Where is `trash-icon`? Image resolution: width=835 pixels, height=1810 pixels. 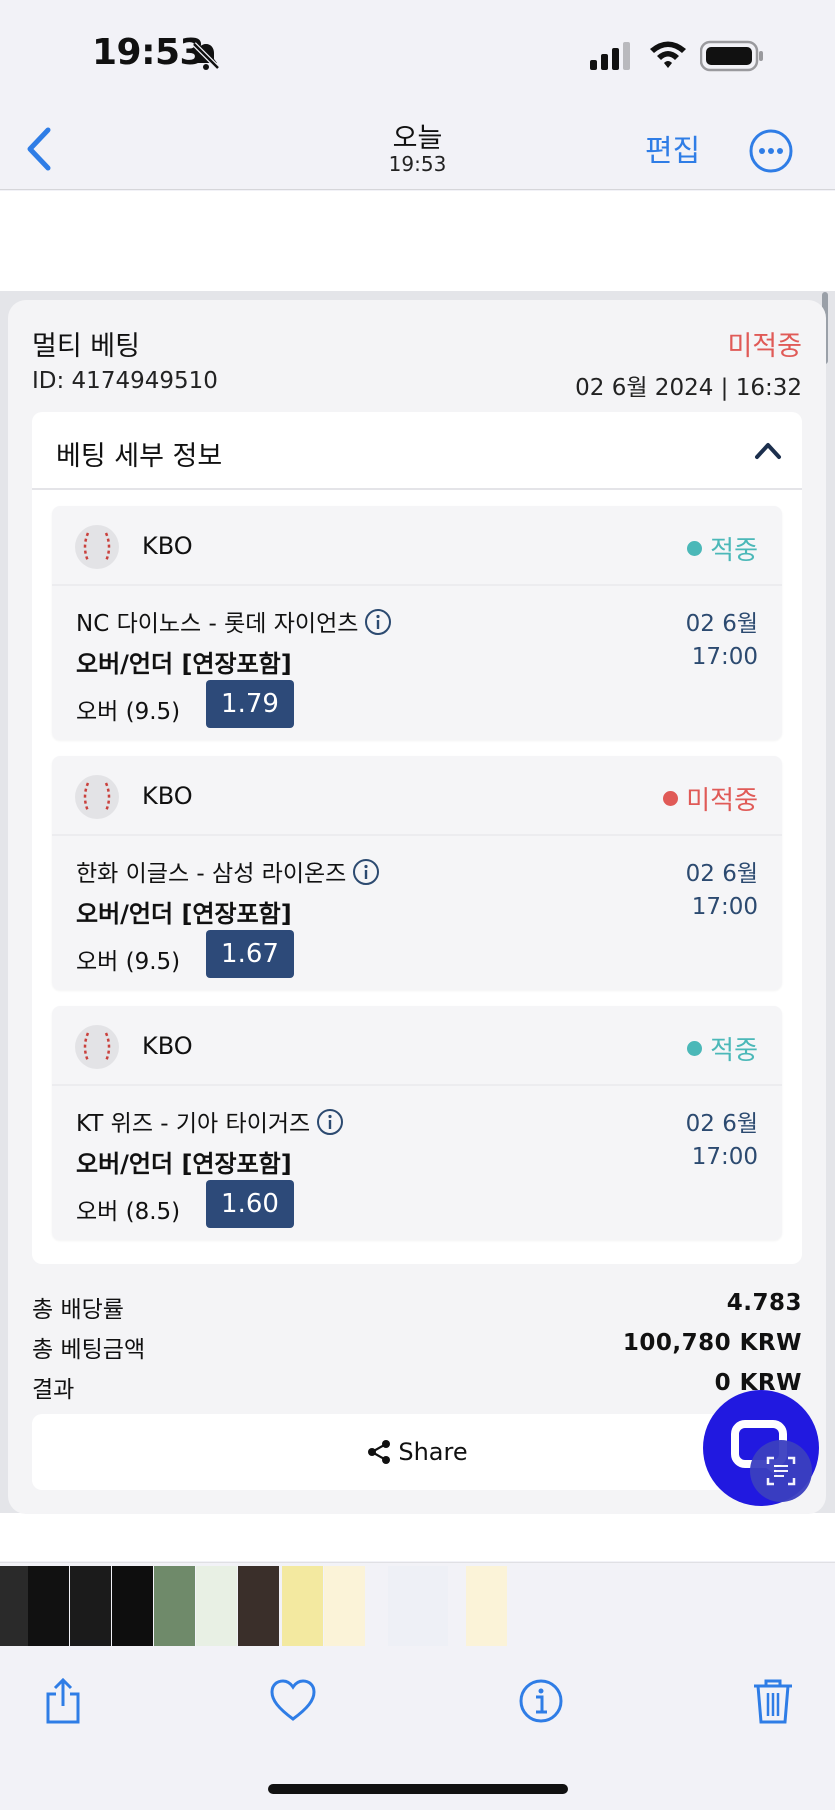
trash-icon is located at coordinates (773, 1701).